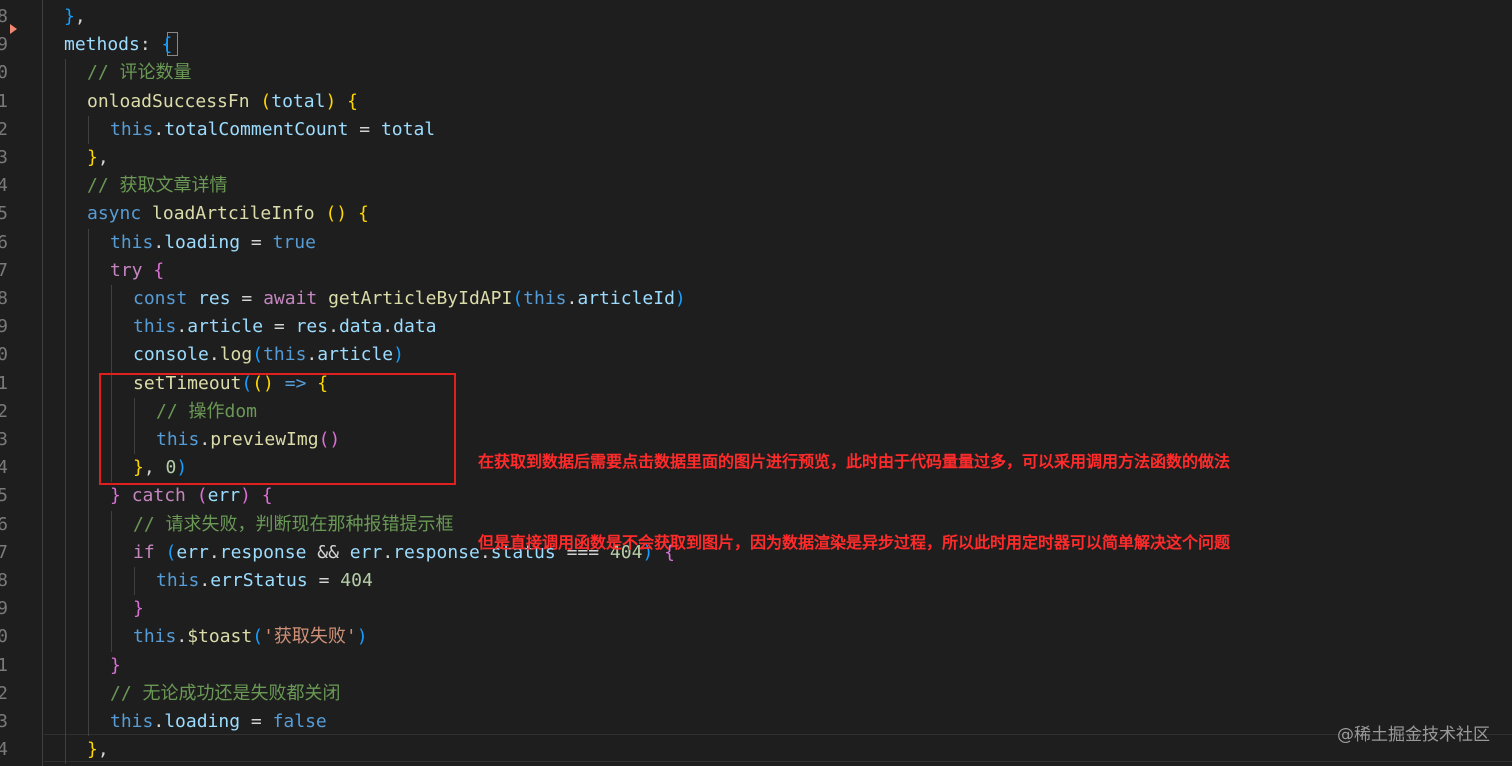  Describe the element at coordinates (778, 748) in the screenshot. I see `current-line-highlight` at that location.